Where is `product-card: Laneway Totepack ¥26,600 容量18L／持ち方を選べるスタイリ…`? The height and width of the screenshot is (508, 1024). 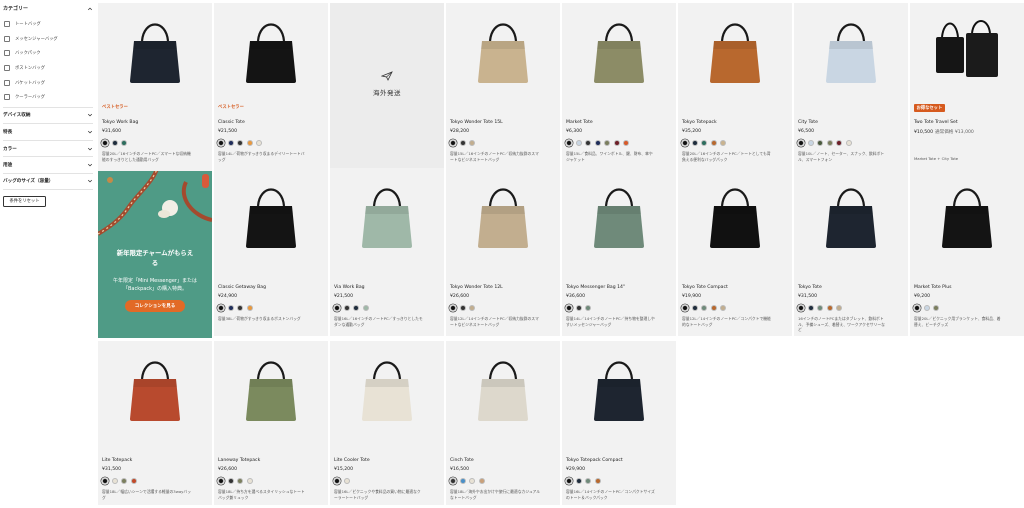
product-card: Laneway Totepack ¥26,600 容量18L／持ち方を選べるスタイリ… is located at coordinates (271, 423).